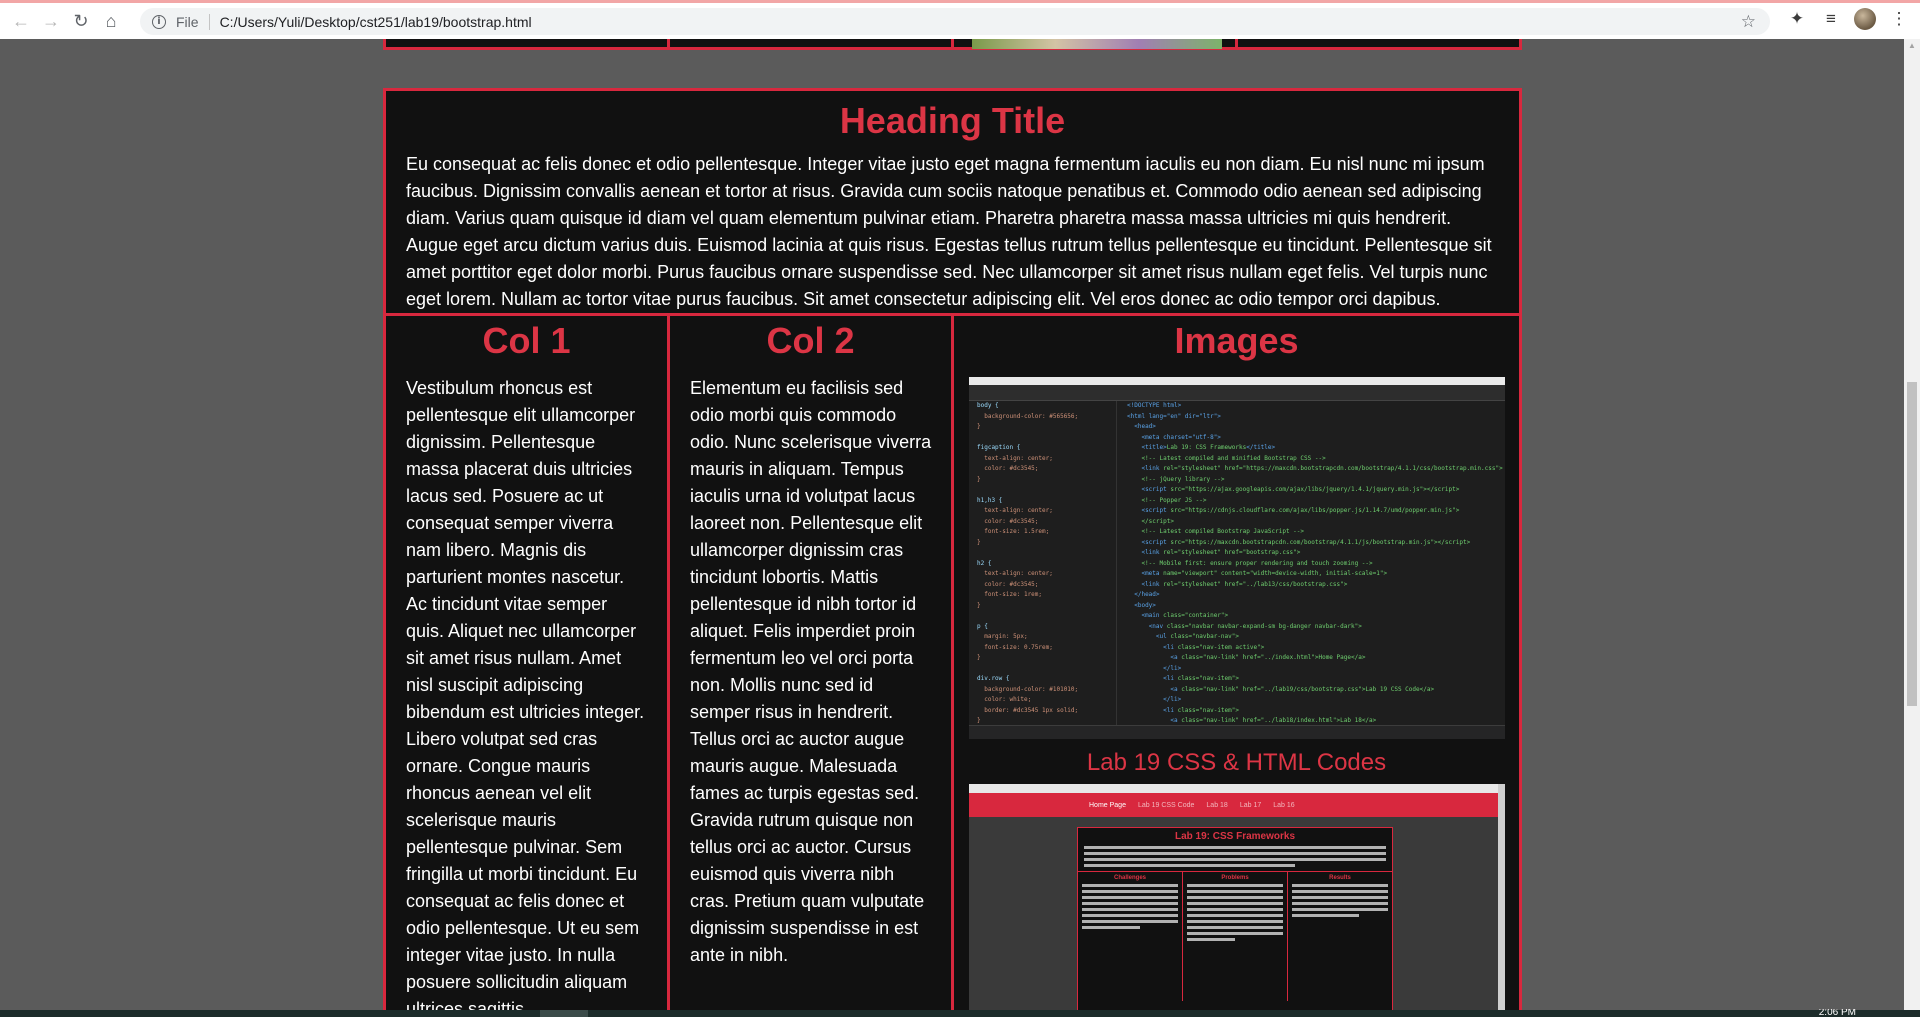 The height and width of the screenshot is (1017, 1920). What do you see at coordinates (1237, 393) in the screenshot?
I see `editor-tabs` at bounding box center [1237, 393].